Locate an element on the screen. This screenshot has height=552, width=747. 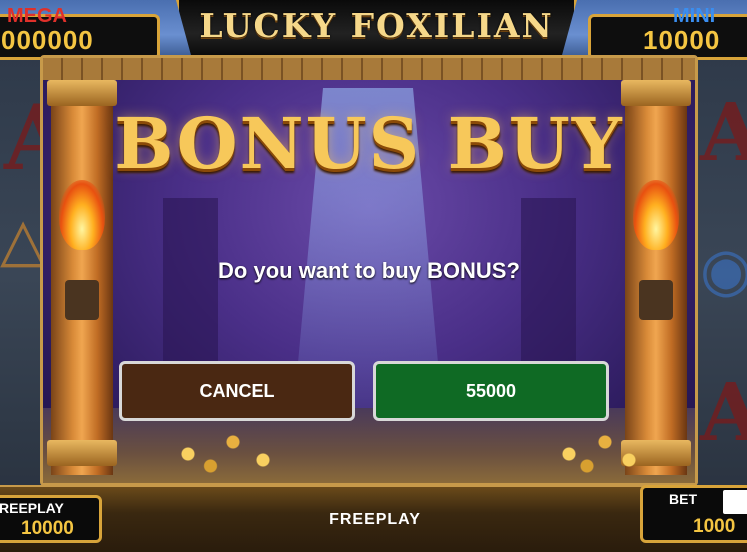
top-bar: MEGA 000000 LUCKY FOXILIAN MINI 10000 is located at coordinates (373, 30).